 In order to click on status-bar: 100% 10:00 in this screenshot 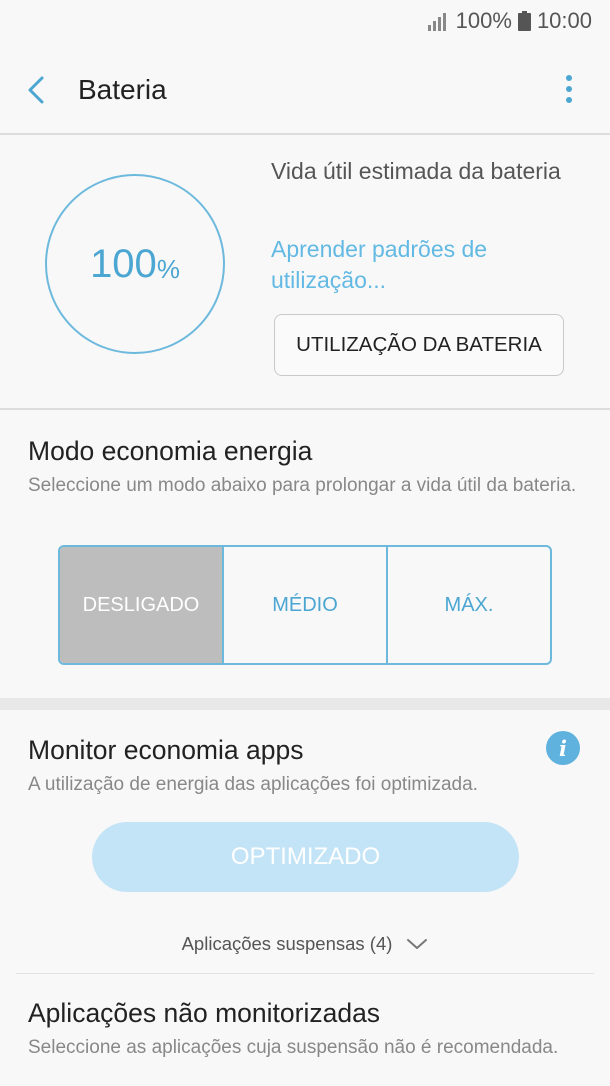, I will do `click(305, 21)`.